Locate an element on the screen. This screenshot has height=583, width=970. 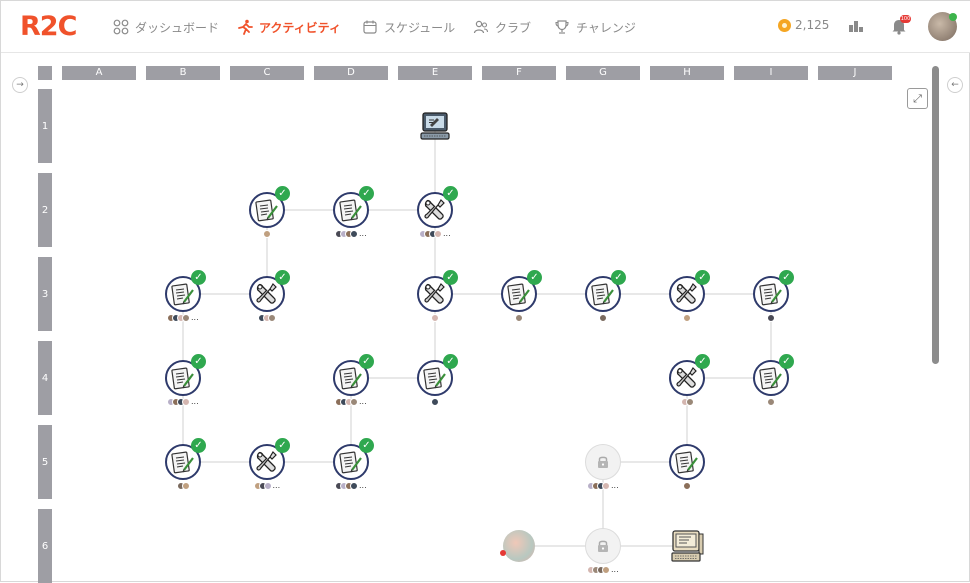
nav-challenge-label: チャレンジ is located at coordinates (606, 27).